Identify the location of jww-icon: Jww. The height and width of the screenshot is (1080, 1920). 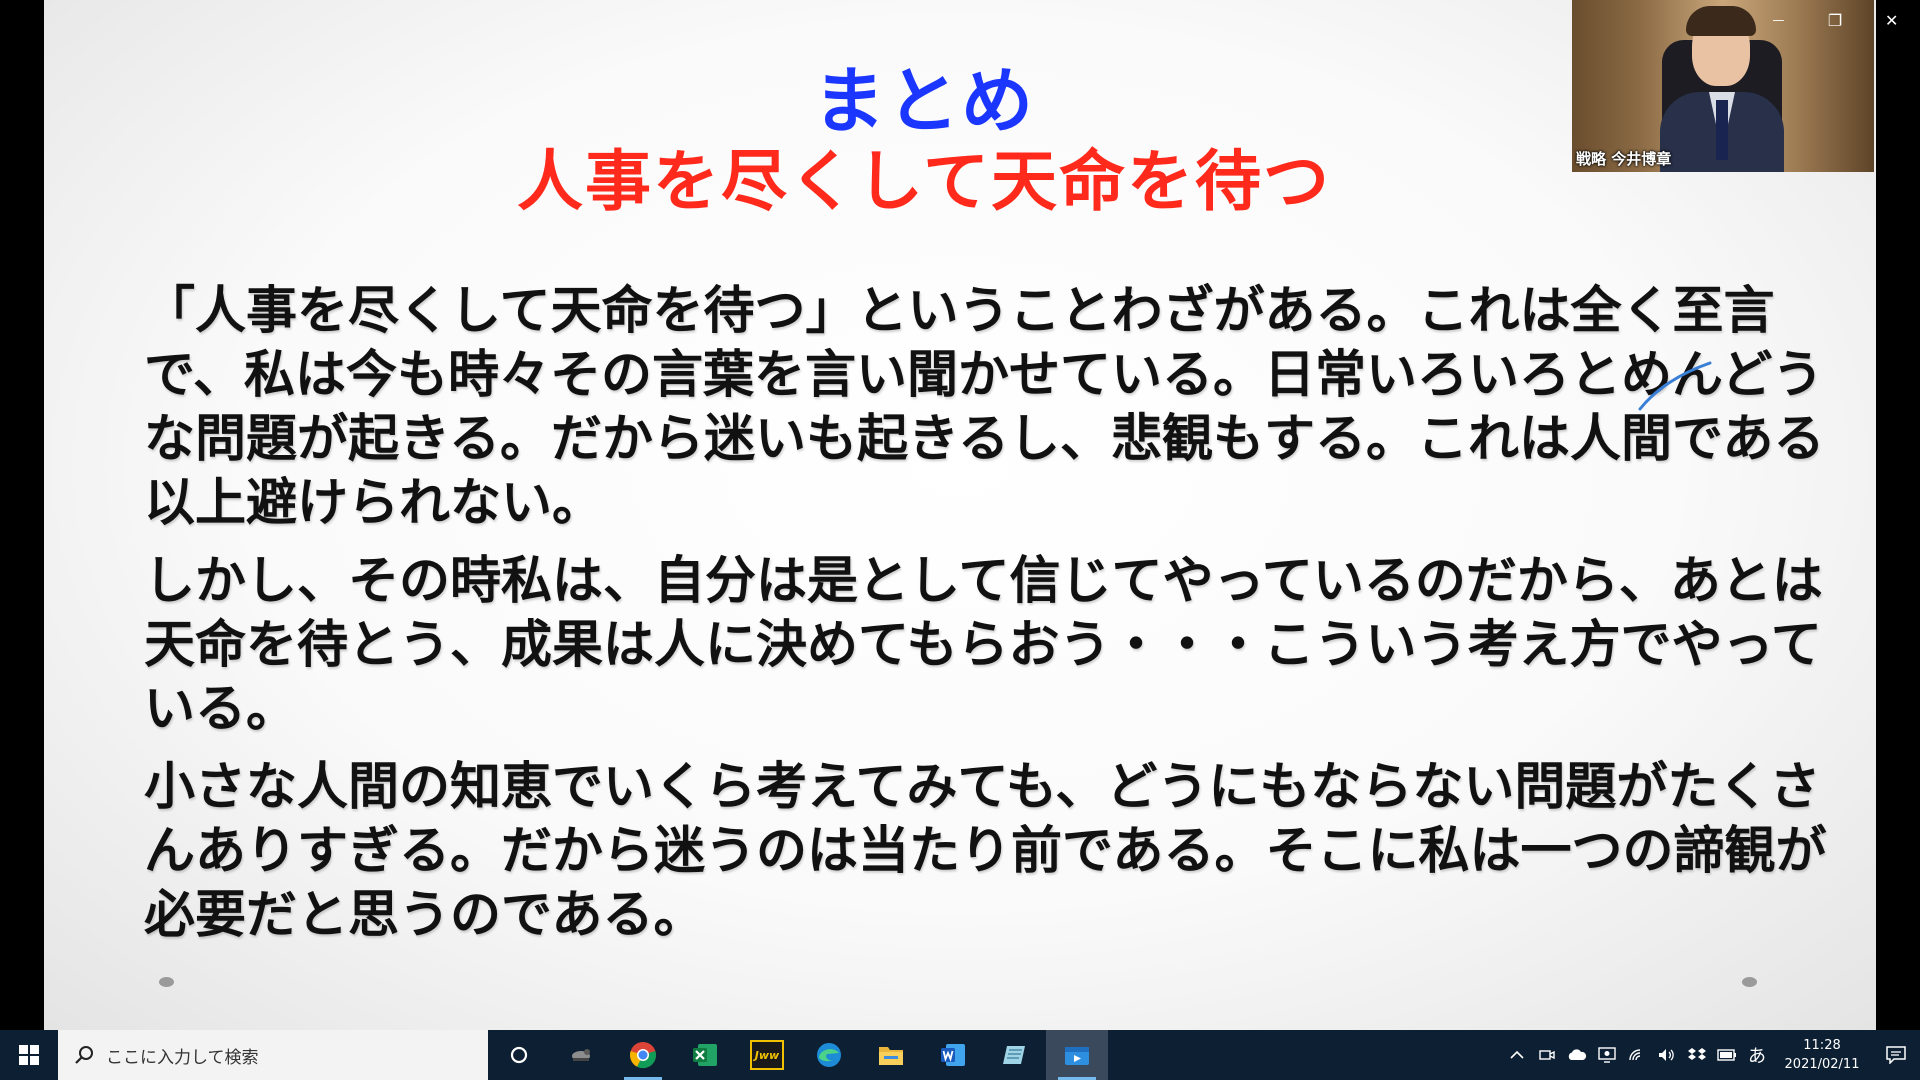
(767, 1055).